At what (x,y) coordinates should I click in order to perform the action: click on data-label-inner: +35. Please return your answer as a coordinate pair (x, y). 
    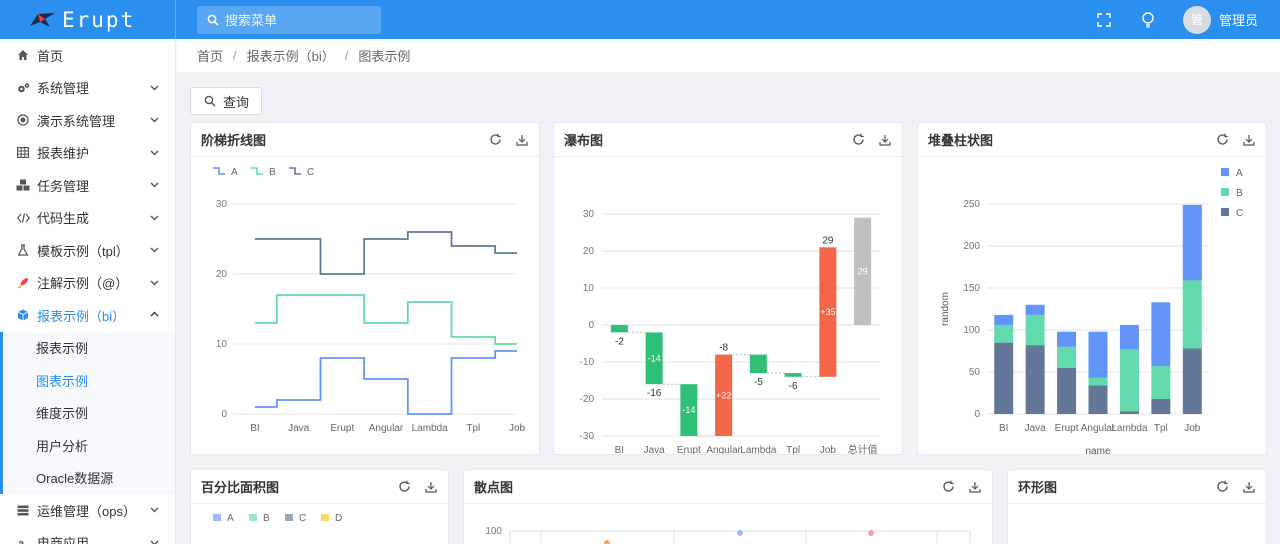
    Looking at the image, I should click on (827, 312).